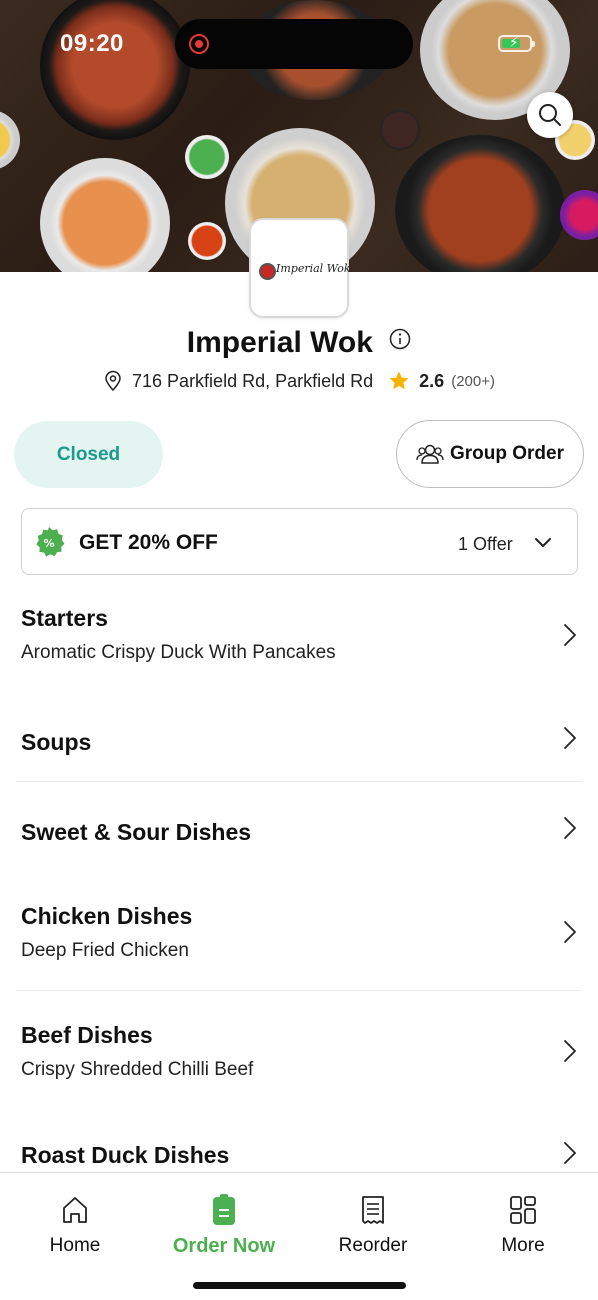 The image size is (598, 1300). Describe the element at coordinates (92, 43) in the screenshot. I see `status-time: 09:20` at that location.